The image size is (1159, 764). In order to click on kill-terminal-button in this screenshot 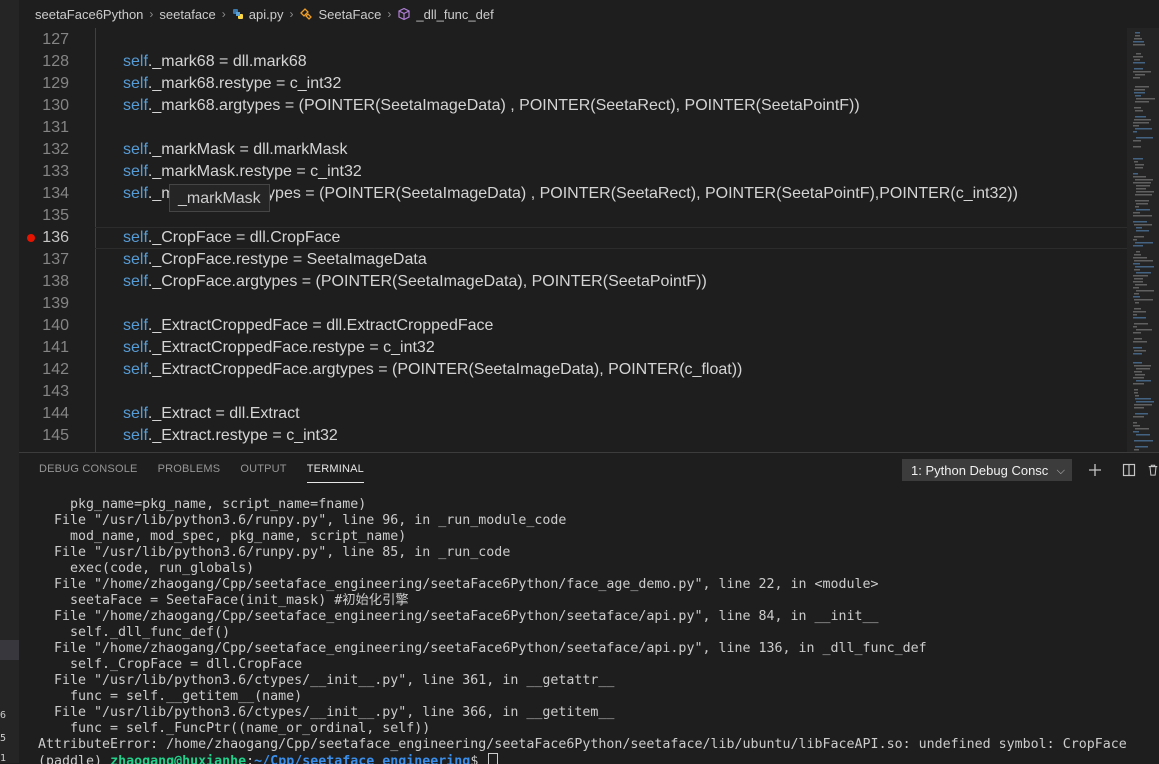, I will do `click(1153, 470)`.